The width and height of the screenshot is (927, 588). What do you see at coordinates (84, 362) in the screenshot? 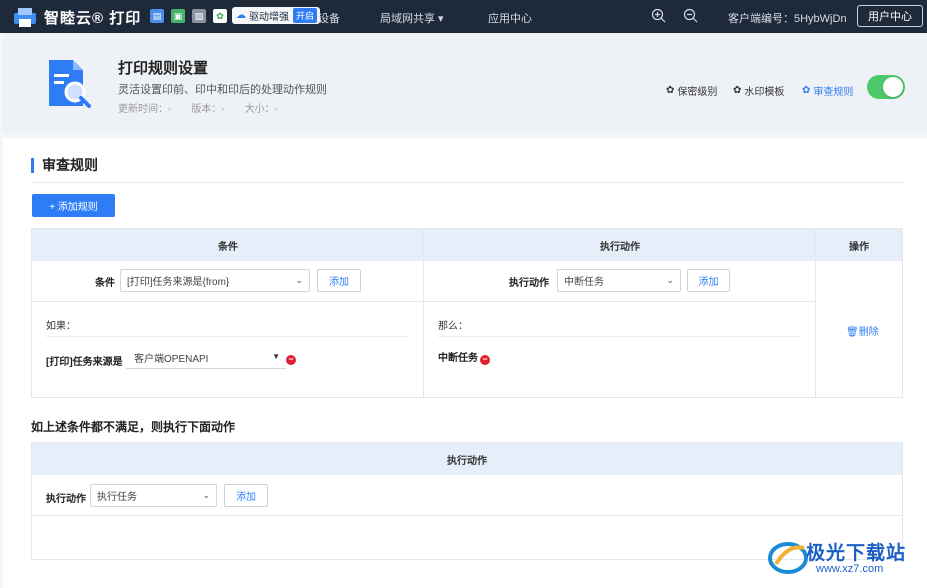
I see `condition-item-label: [打印]任务来源是` at bounding box center [84, 362].